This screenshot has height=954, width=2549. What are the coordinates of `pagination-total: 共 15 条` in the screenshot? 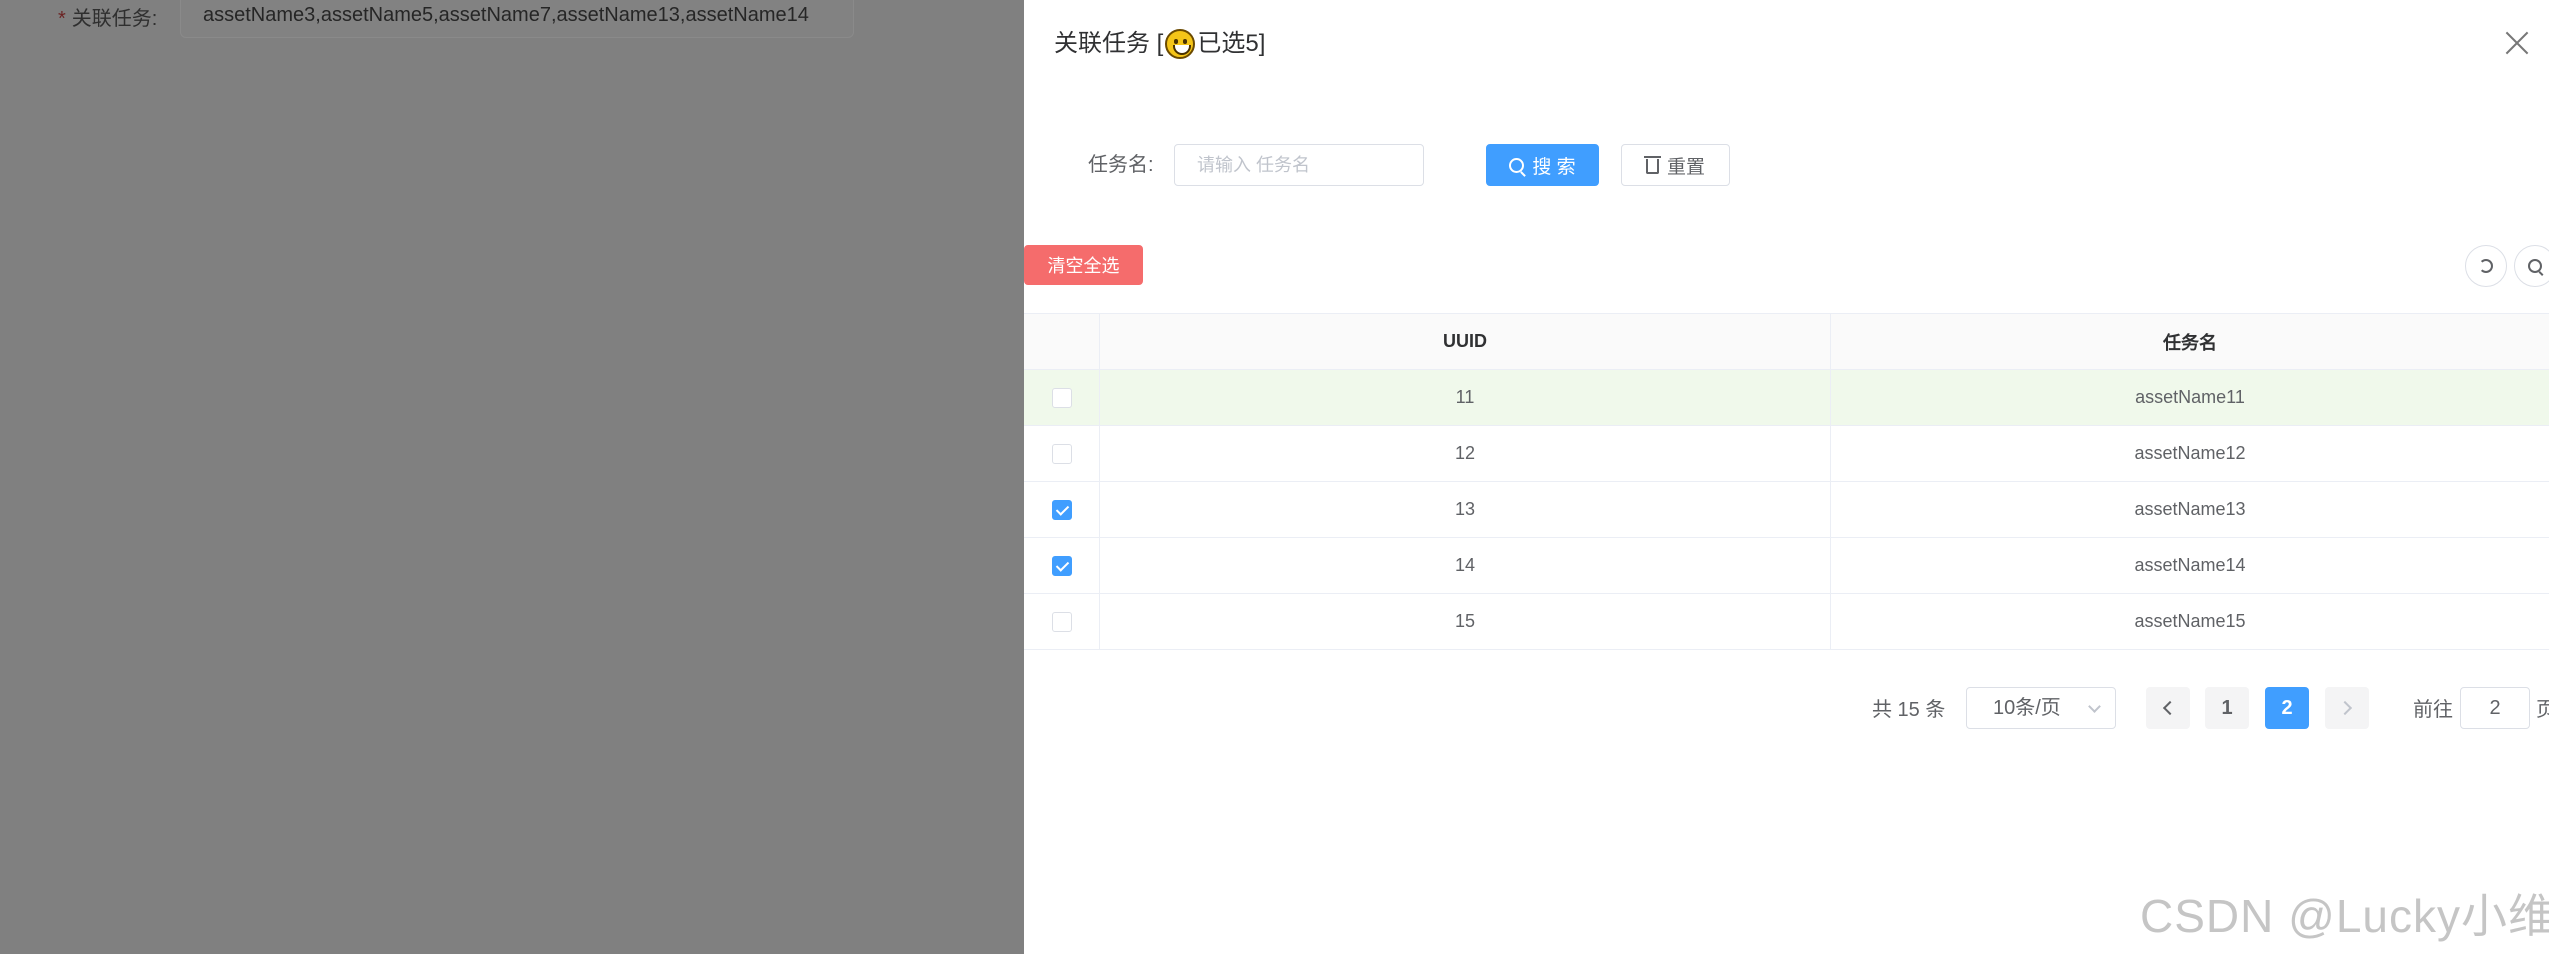 It's located at (1909, 710).